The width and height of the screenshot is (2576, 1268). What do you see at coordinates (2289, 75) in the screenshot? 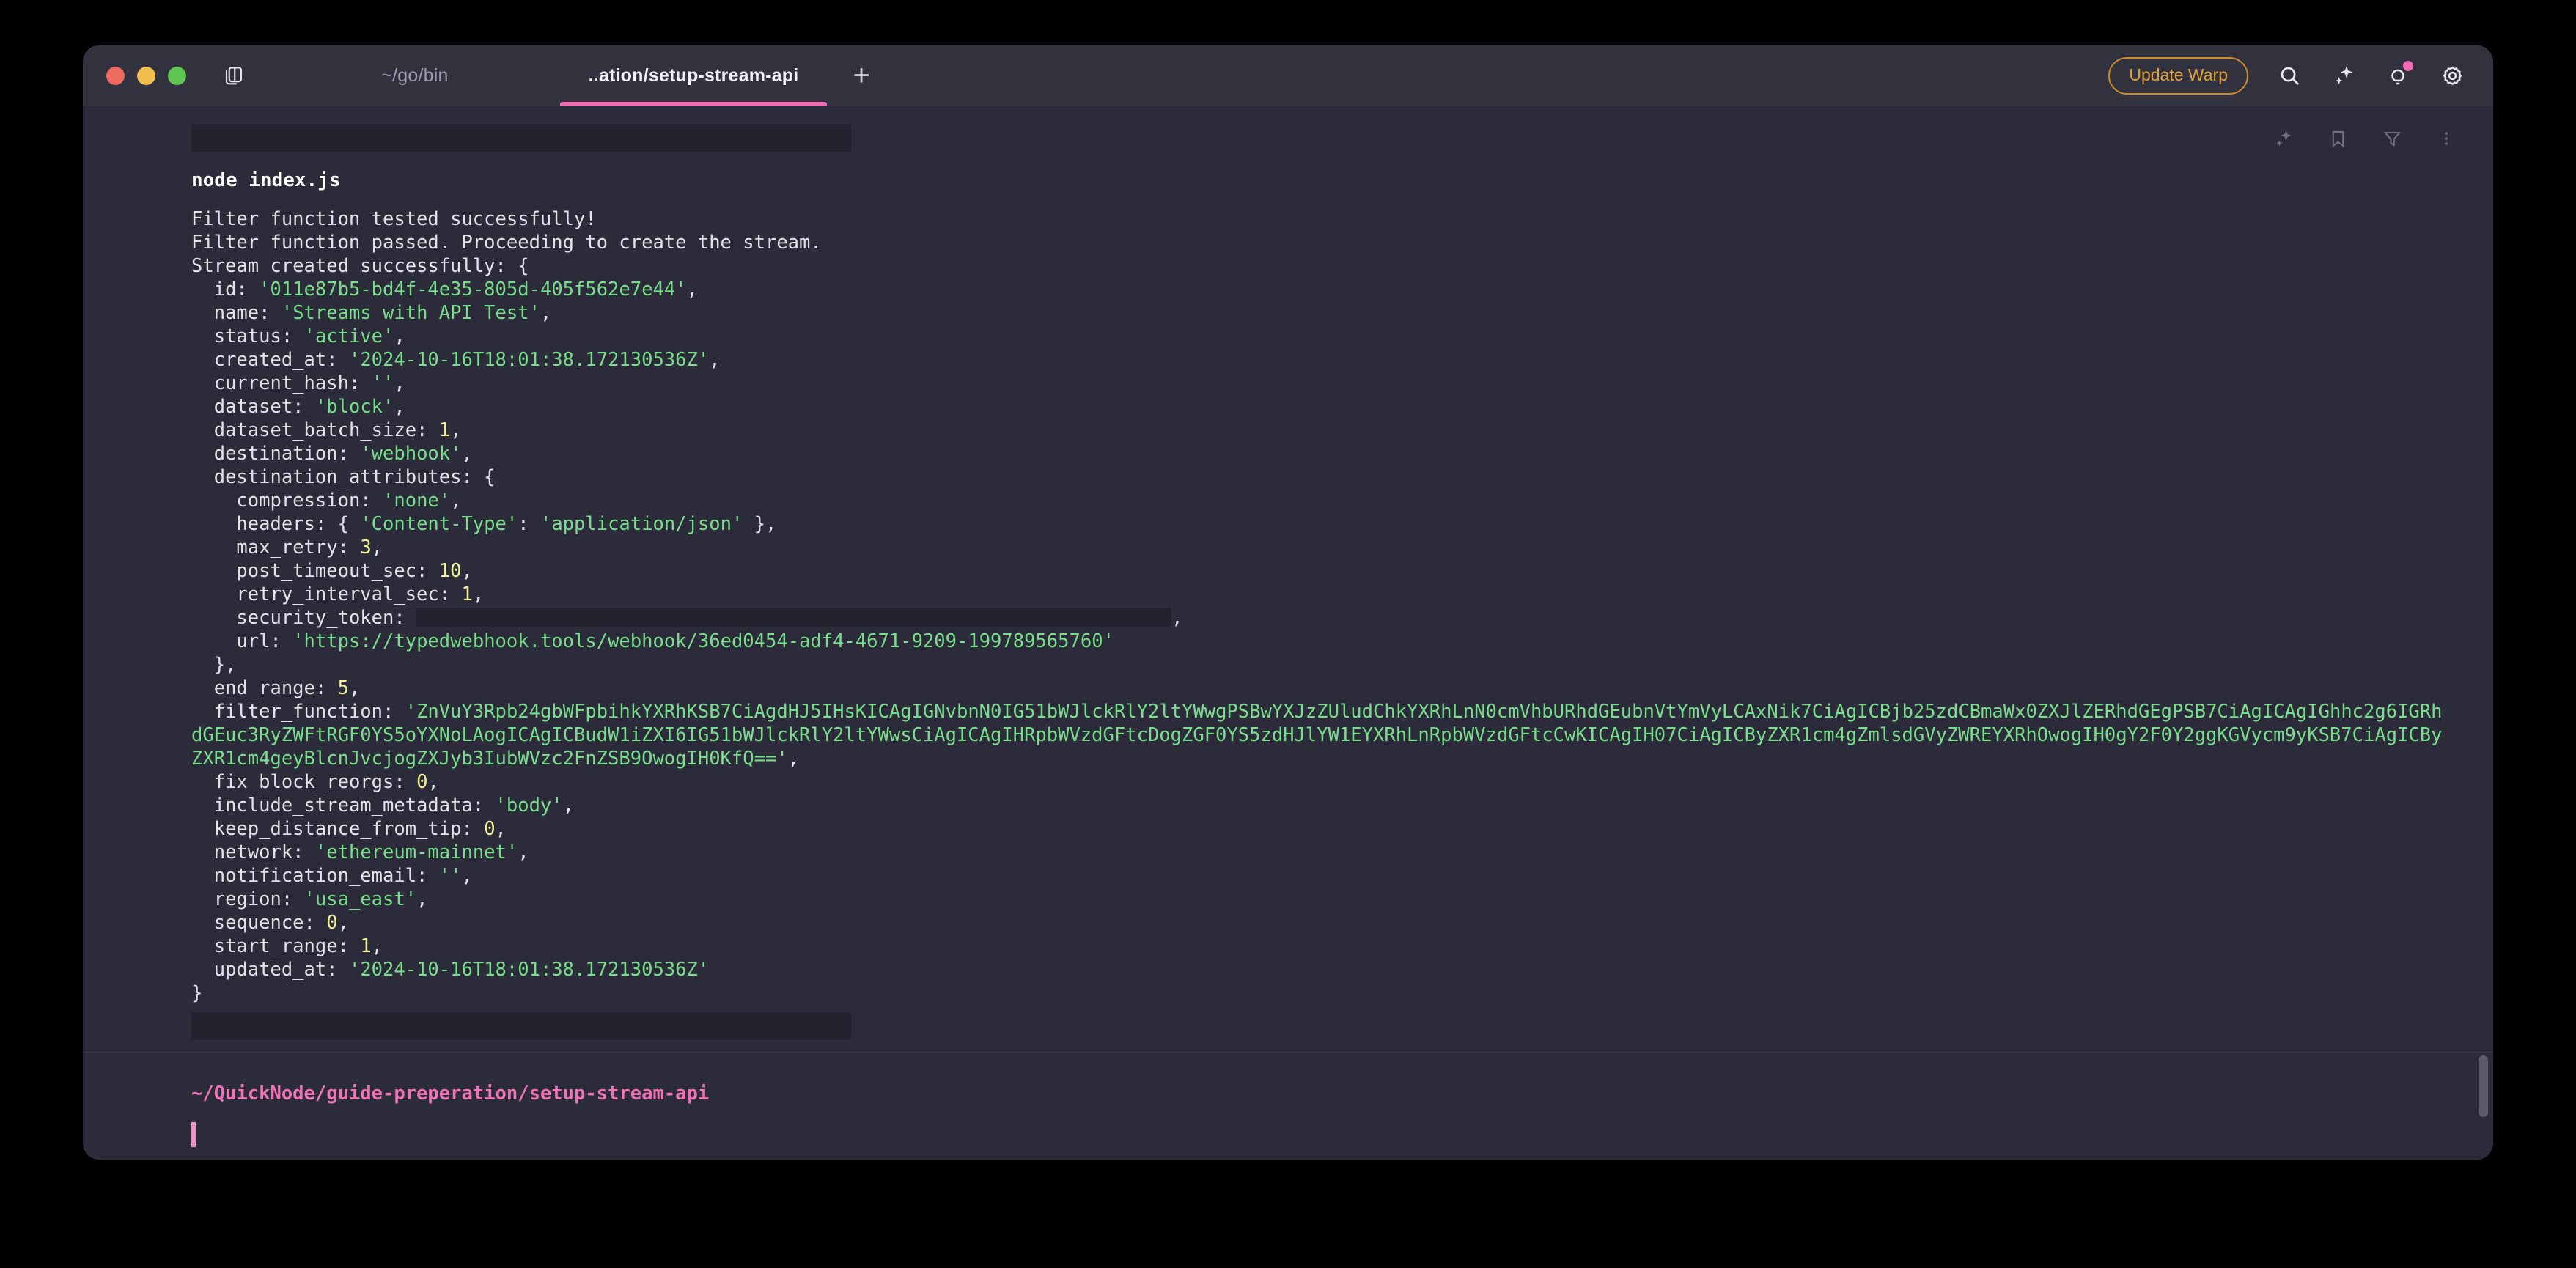
I see `search-icon` at bounding box center [2289, 75].